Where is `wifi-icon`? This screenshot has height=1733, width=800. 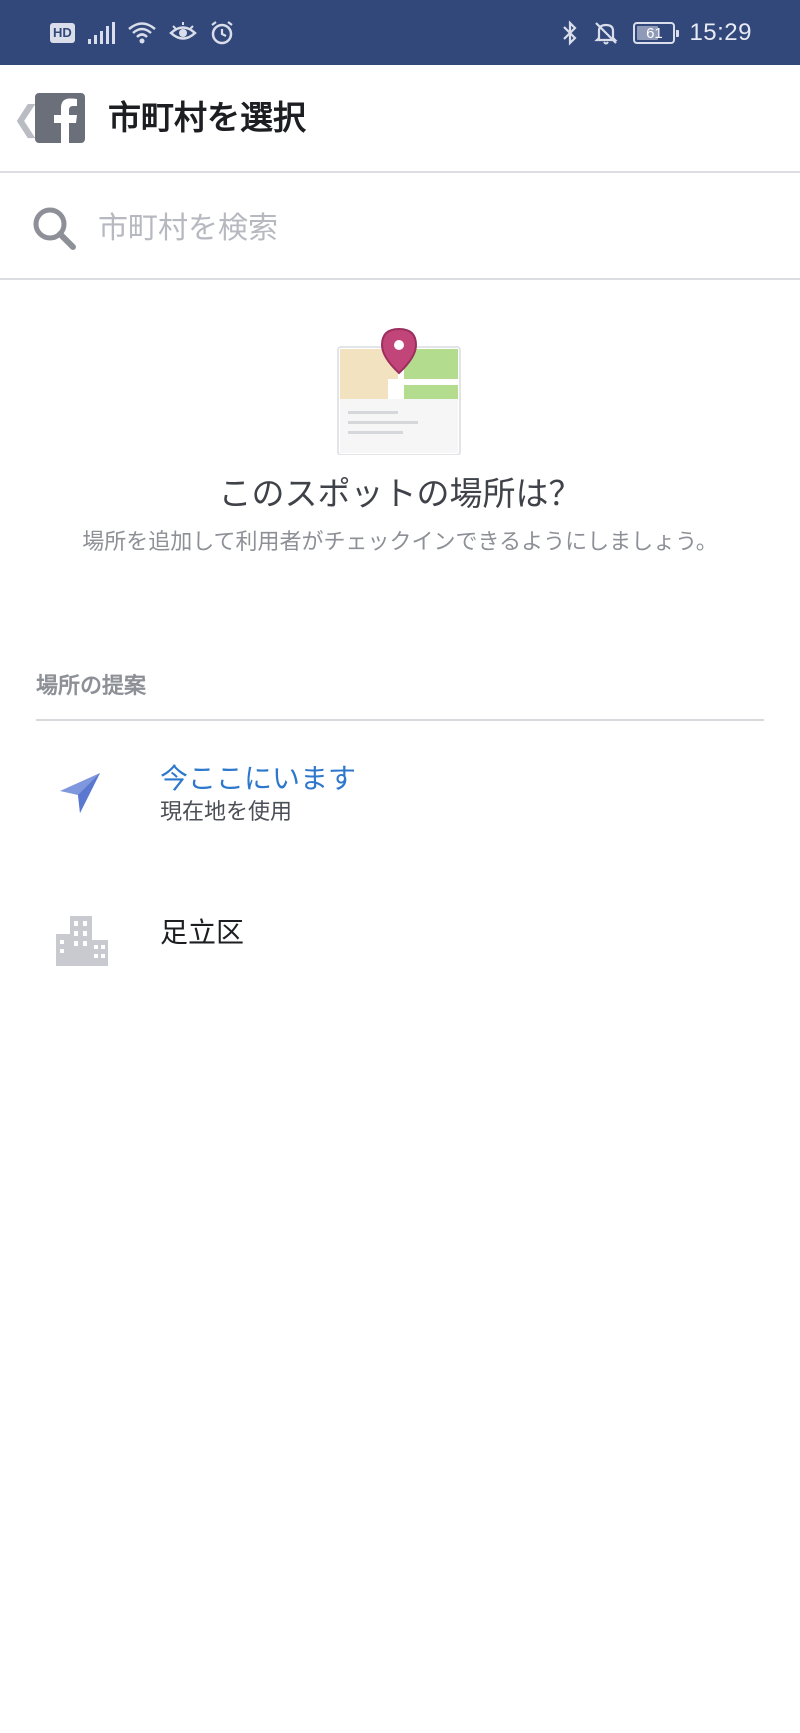
wifi-icon is located at coordinates (141, 33).